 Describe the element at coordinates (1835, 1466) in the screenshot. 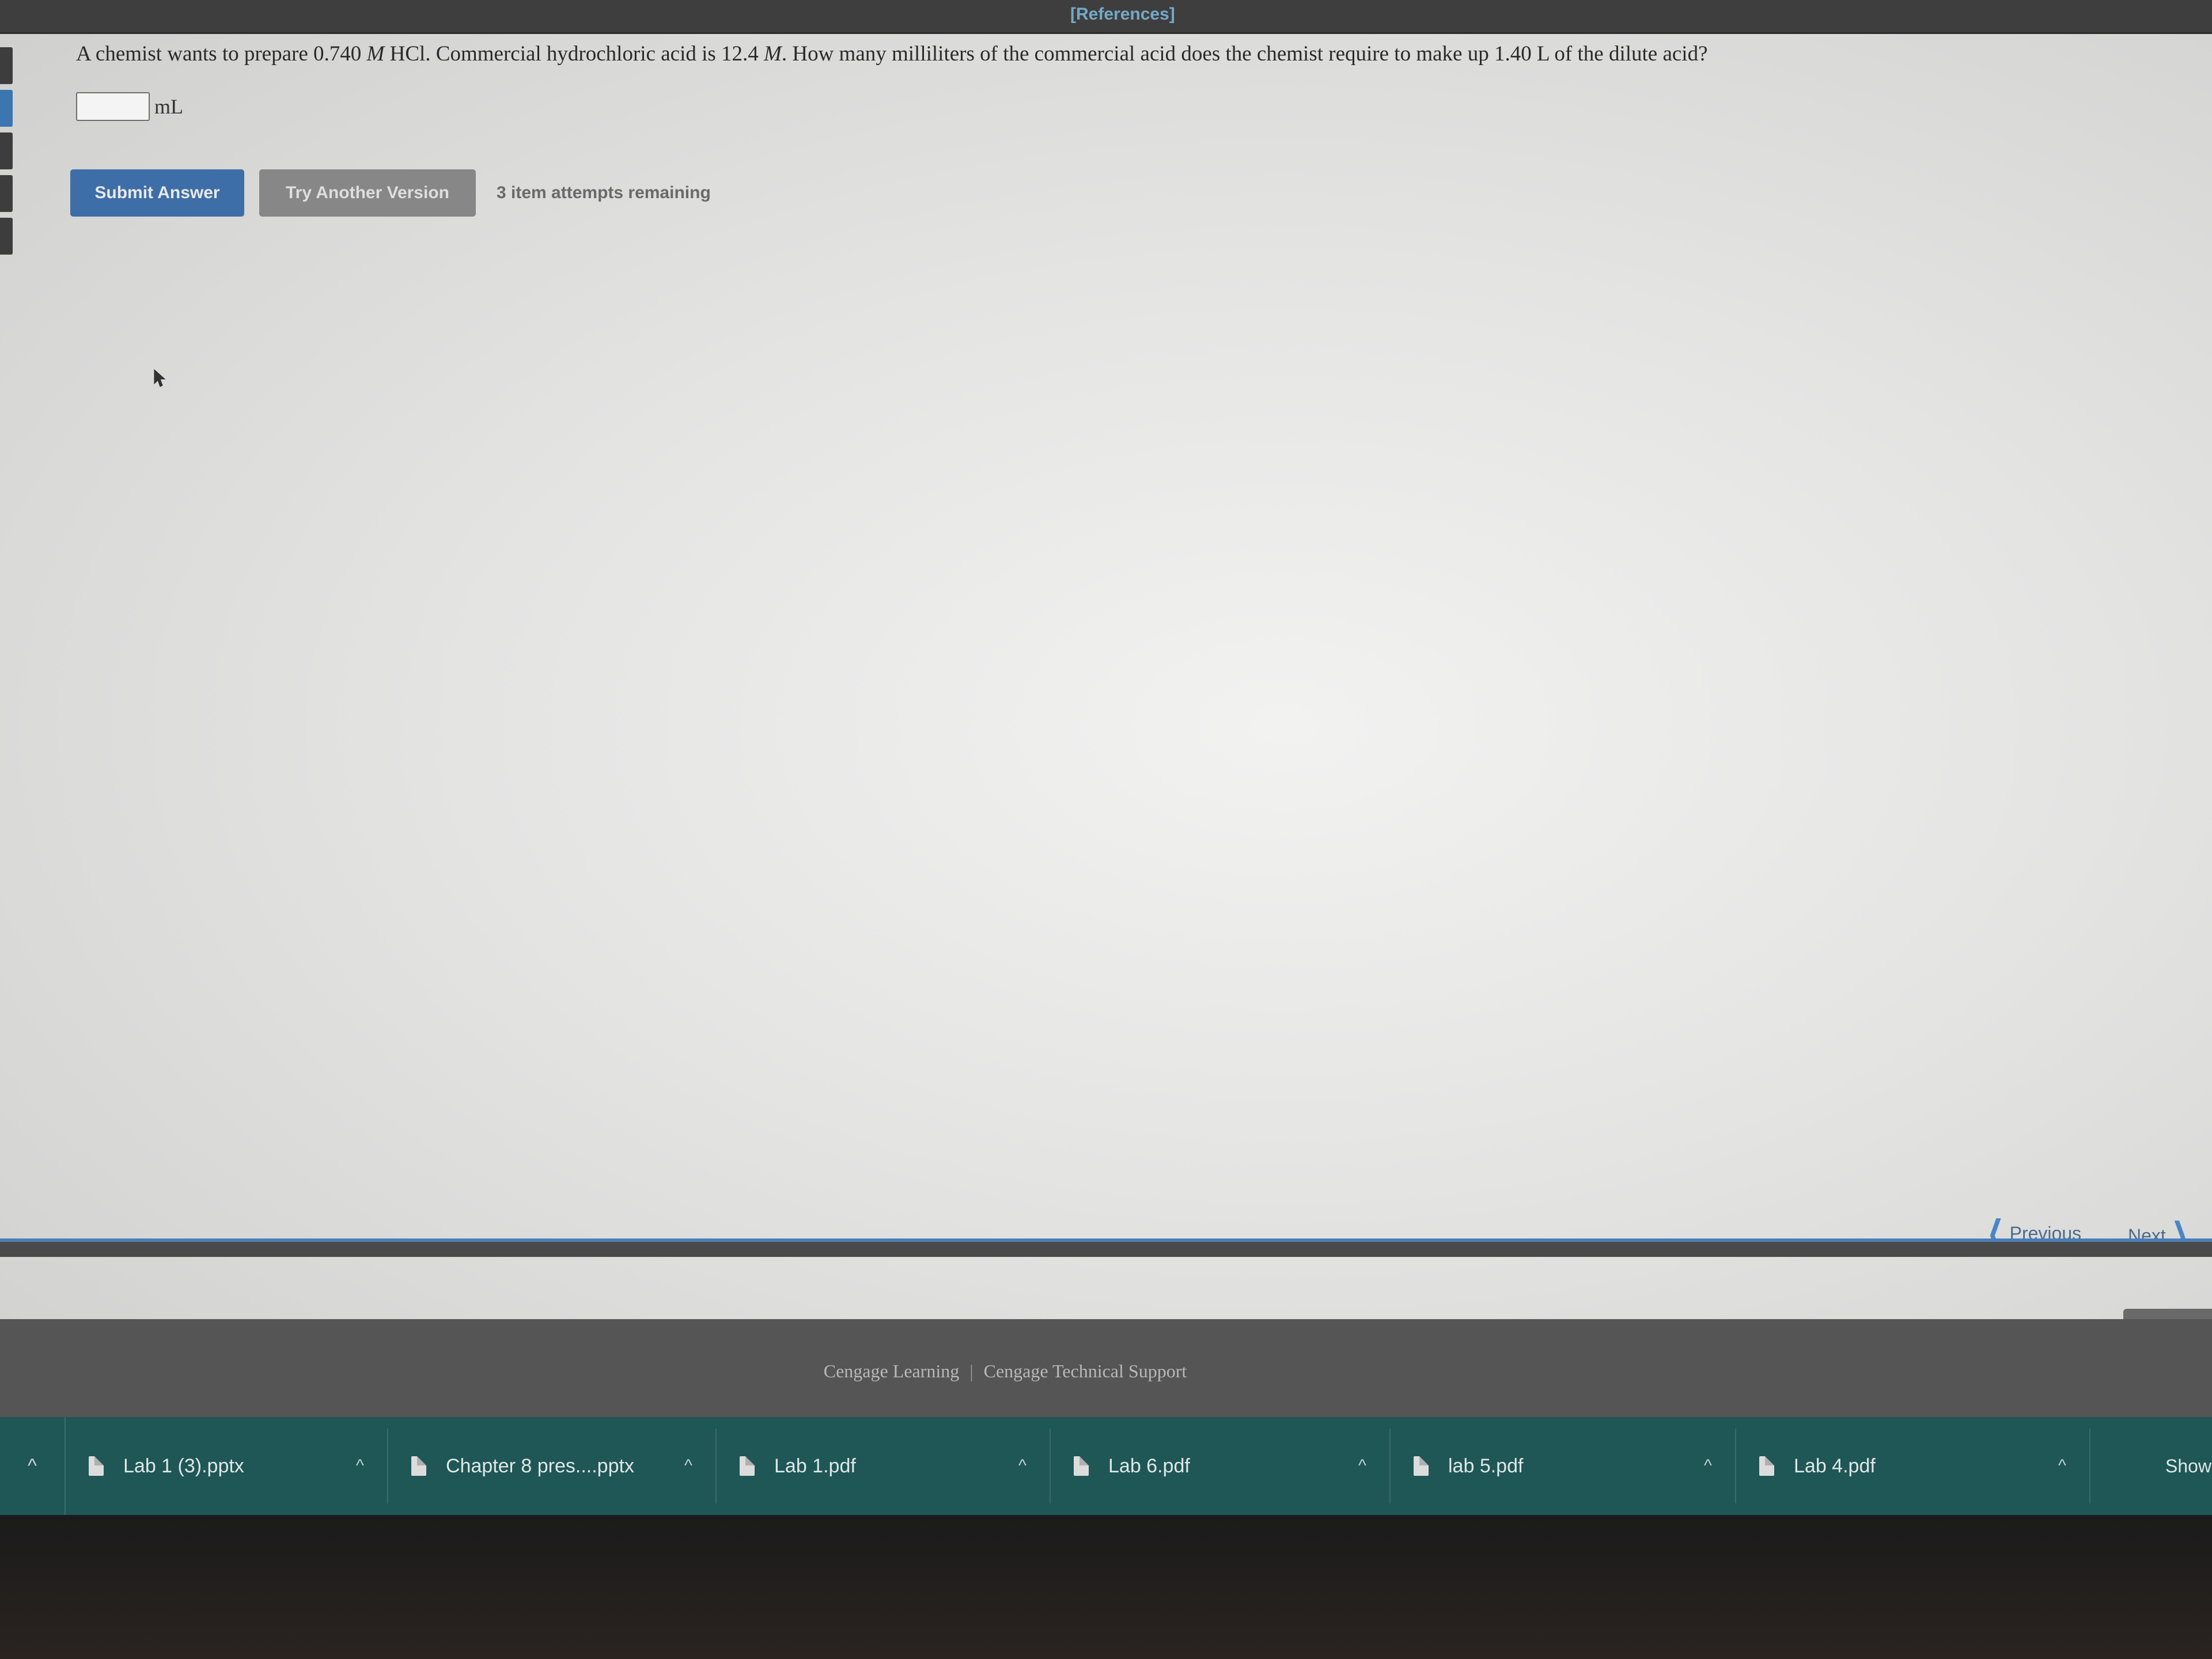

I see `download-file-name: Lab 4.pdf` at that location.